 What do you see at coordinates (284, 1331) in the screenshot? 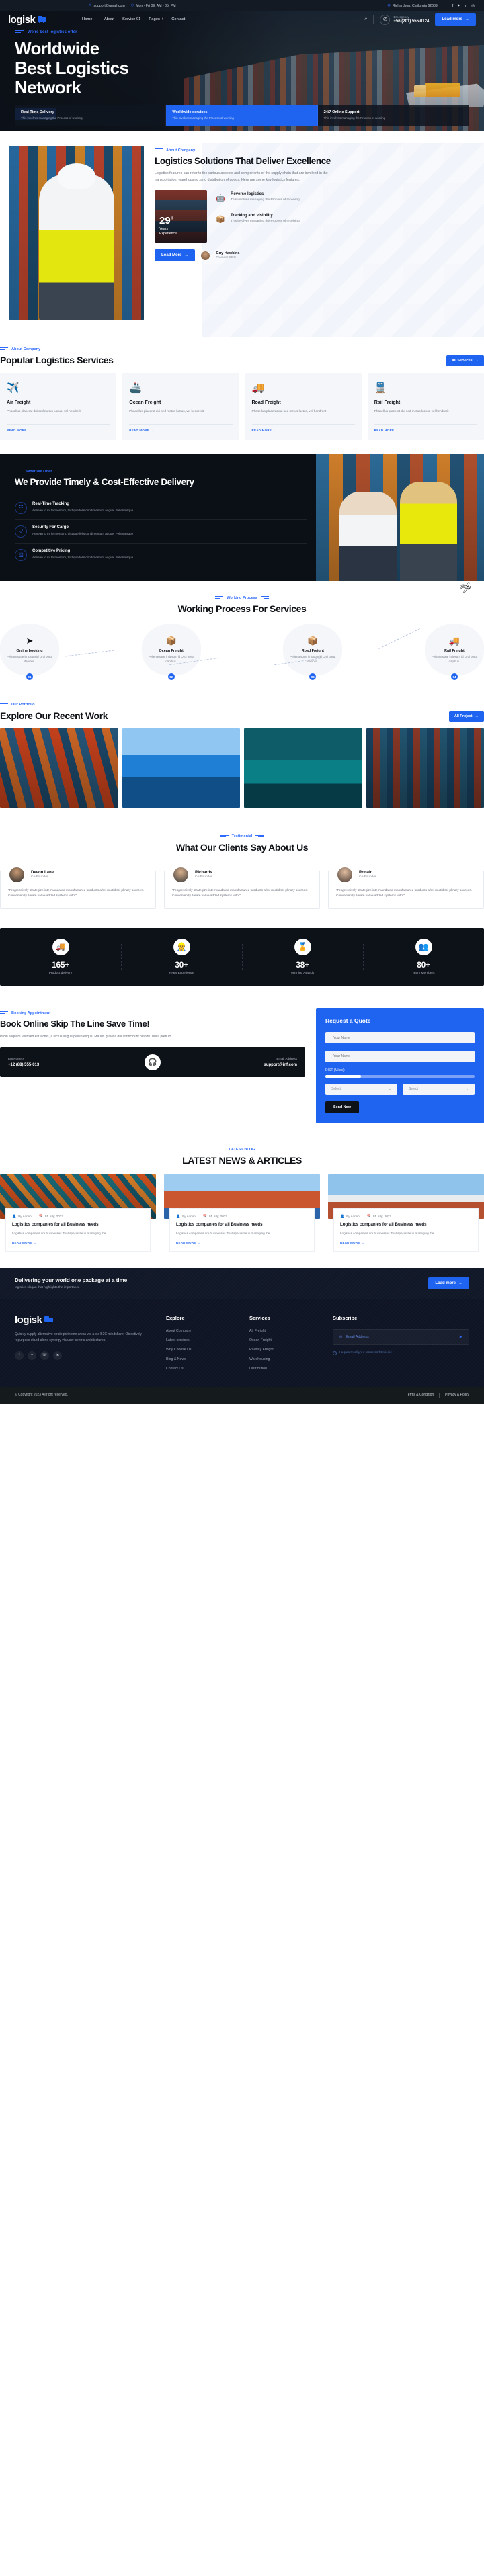
I see `footer-link-air-freight: Air Freight` at bounding box center [284, 1331].